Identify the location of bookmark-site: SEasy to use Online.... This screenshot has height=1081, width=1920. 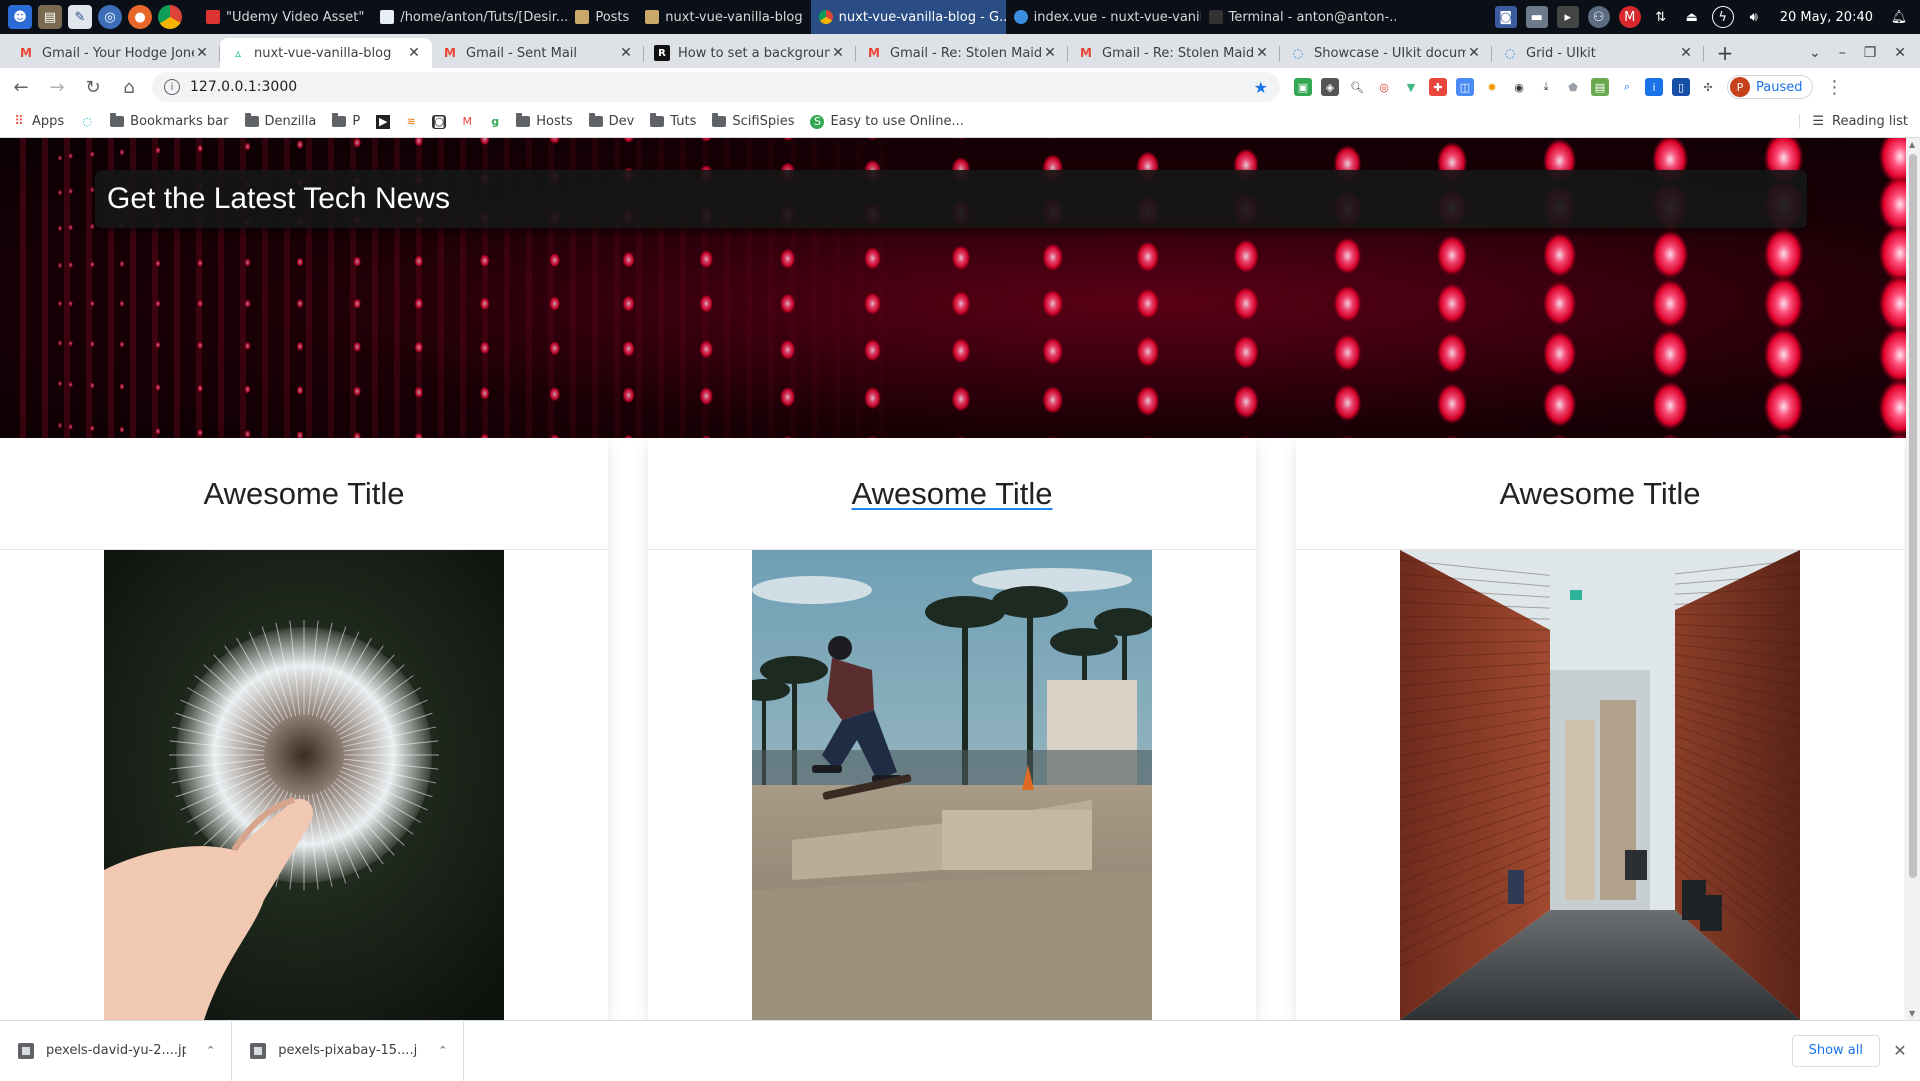
(886, 121).